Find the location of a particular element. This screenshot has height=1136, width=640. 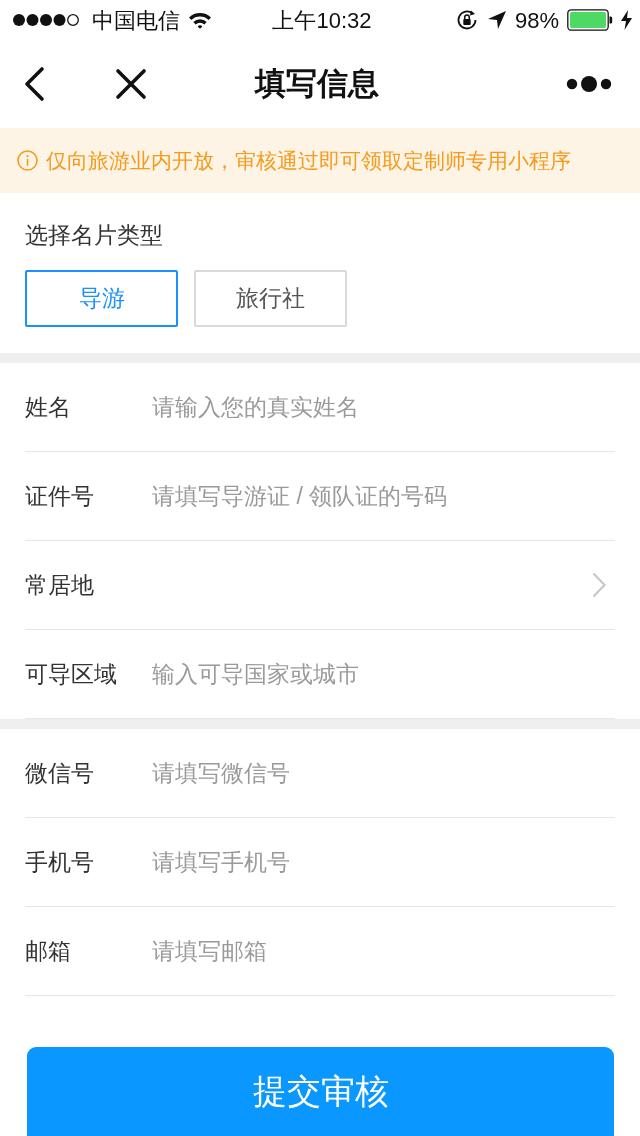

card-type-option: 旅行社 is located at coordinates (270, 298).